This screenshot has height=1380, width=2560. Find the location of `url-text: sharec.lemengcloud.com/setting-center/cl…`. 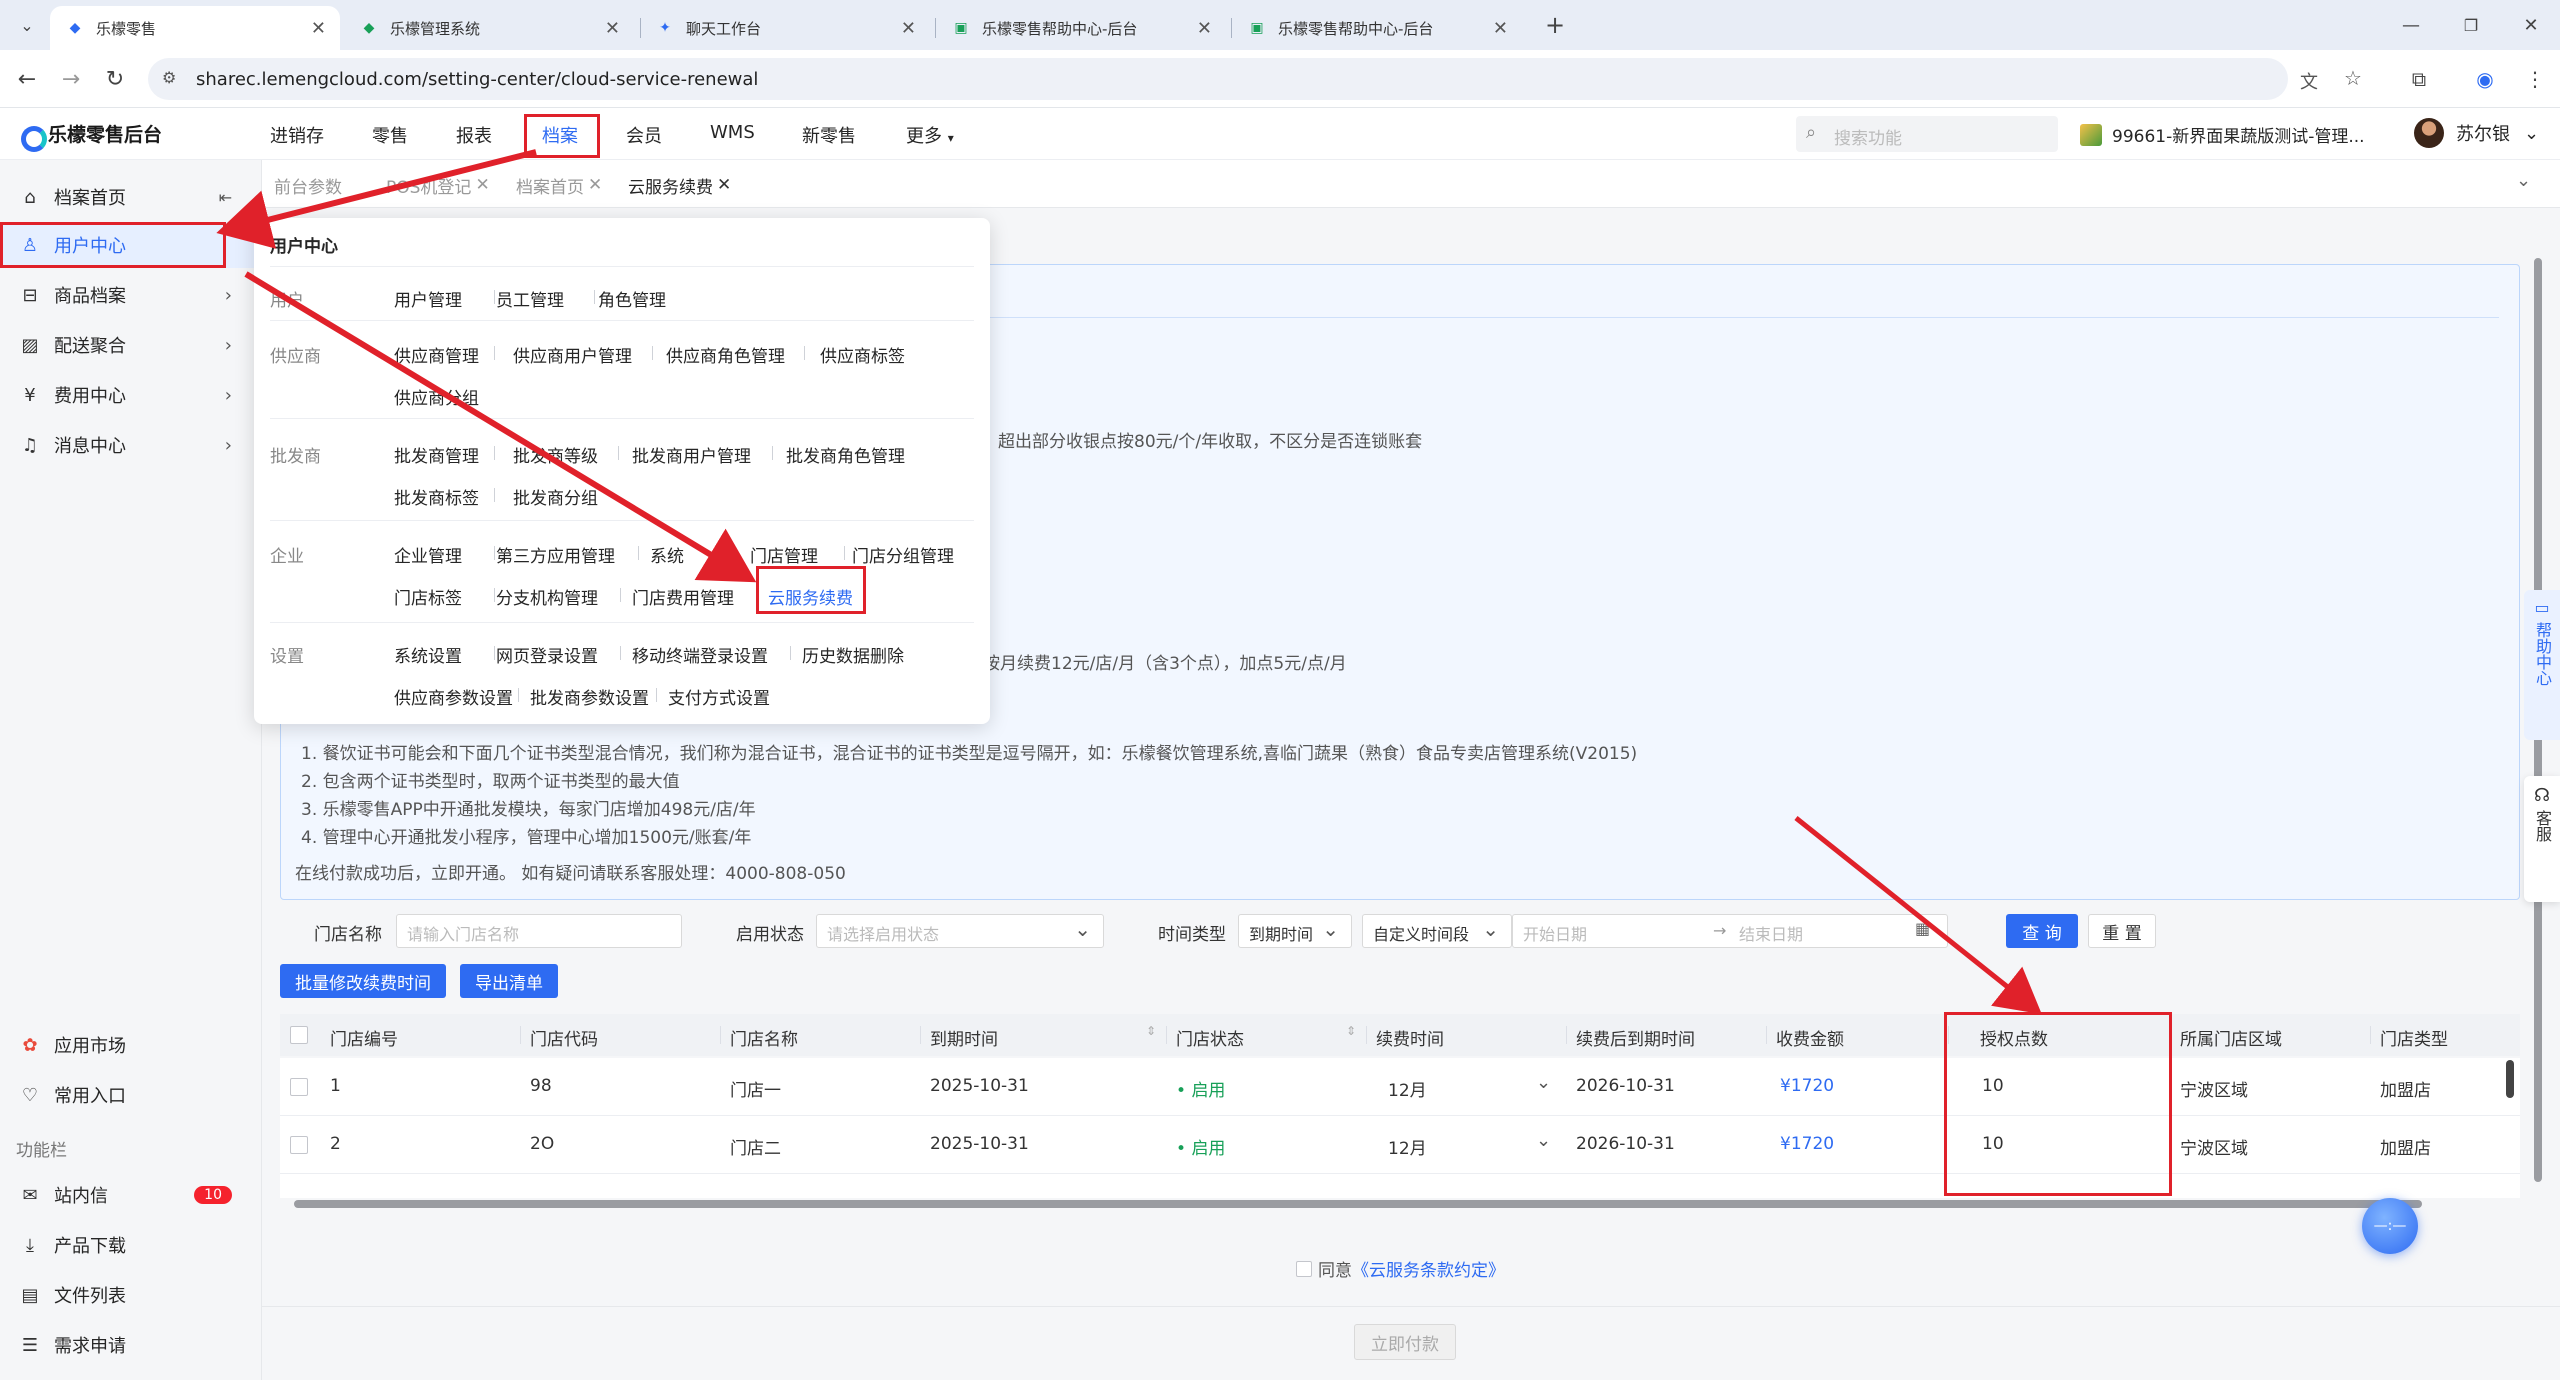

url-text: sharec.lemengcloud.com/setting-center/cl… is located at coordinates (477, 79).